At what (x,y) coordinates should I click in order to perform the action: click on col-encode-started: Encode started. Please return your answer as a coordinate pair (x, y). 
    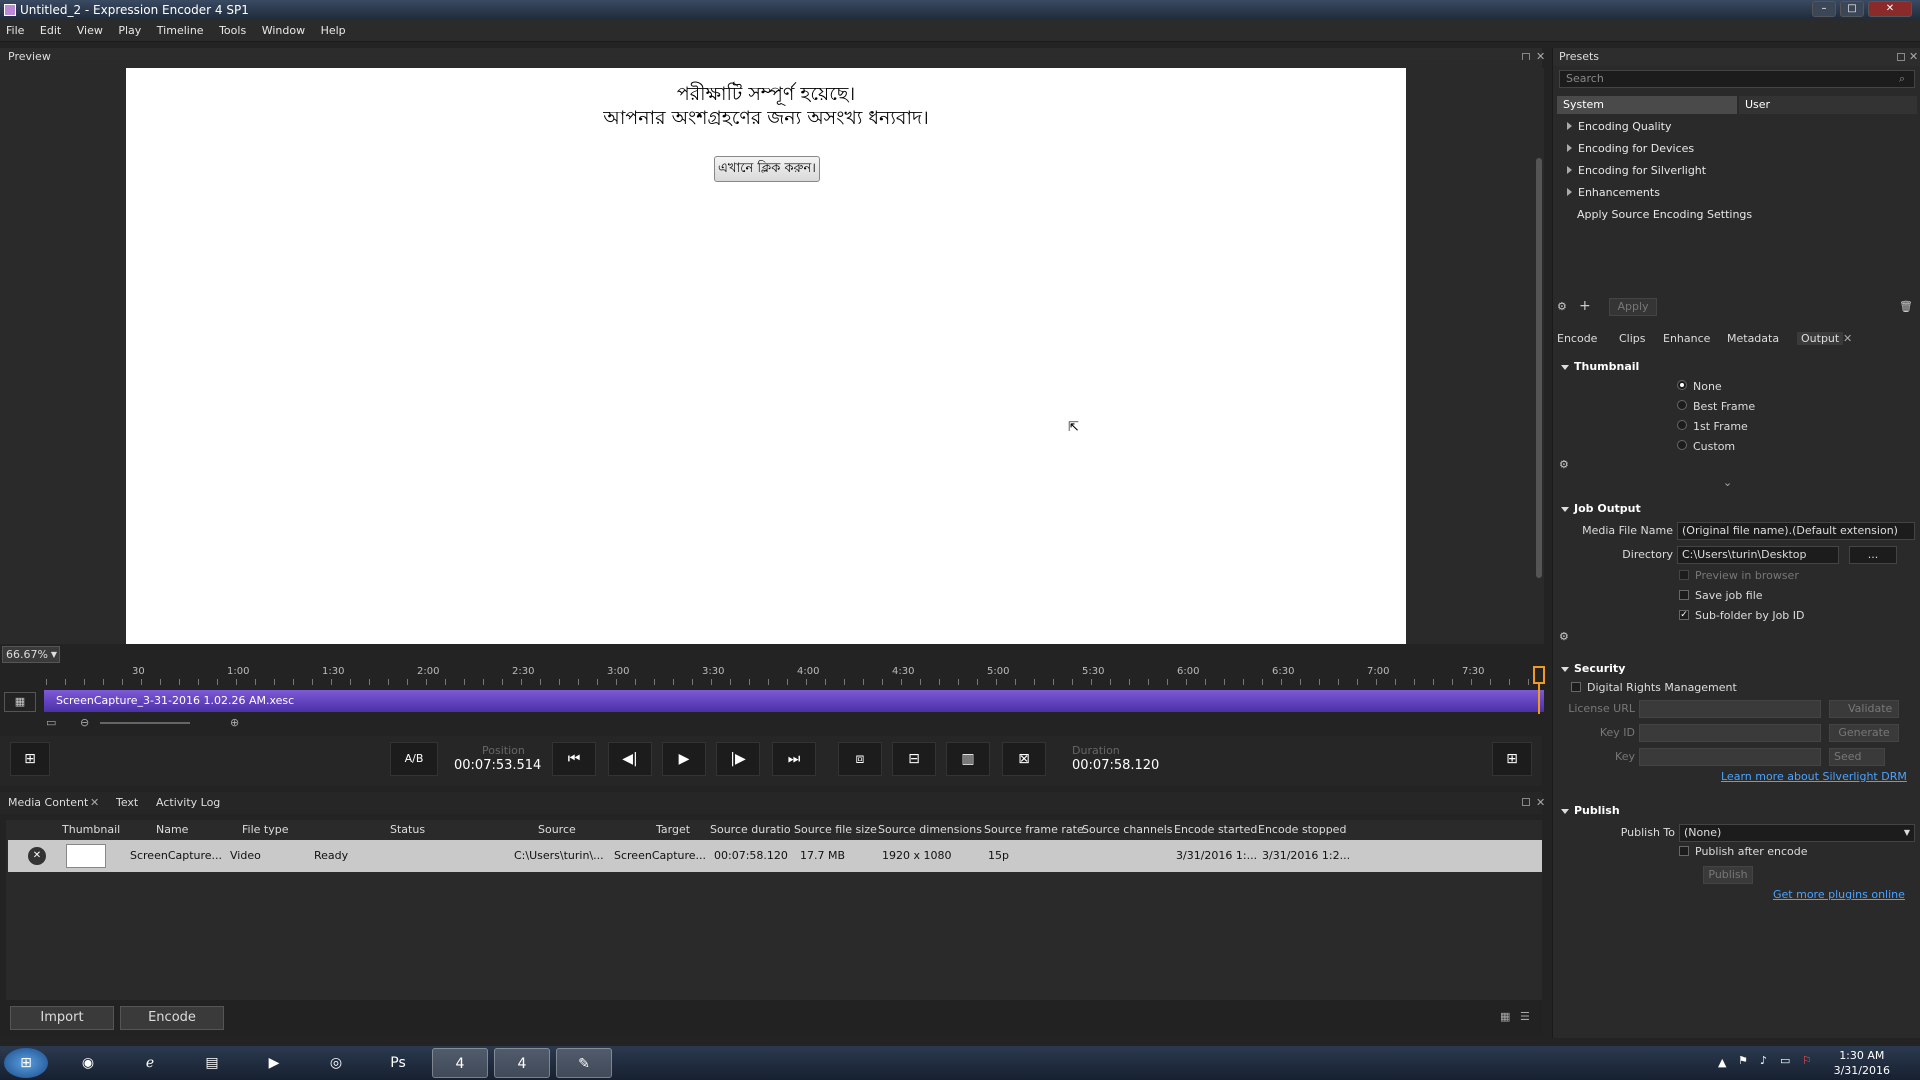
    Looking at the image, I should click on (1215, 829).